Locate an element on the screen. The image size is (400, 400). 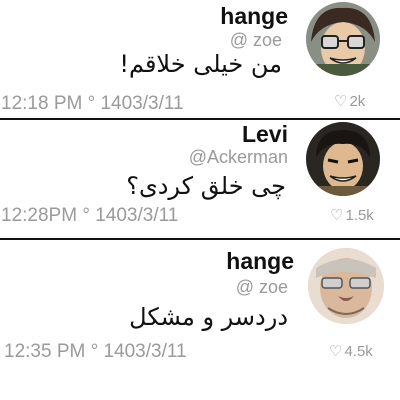
like-button: ♡ 2k is located at coordinates (350, 101).